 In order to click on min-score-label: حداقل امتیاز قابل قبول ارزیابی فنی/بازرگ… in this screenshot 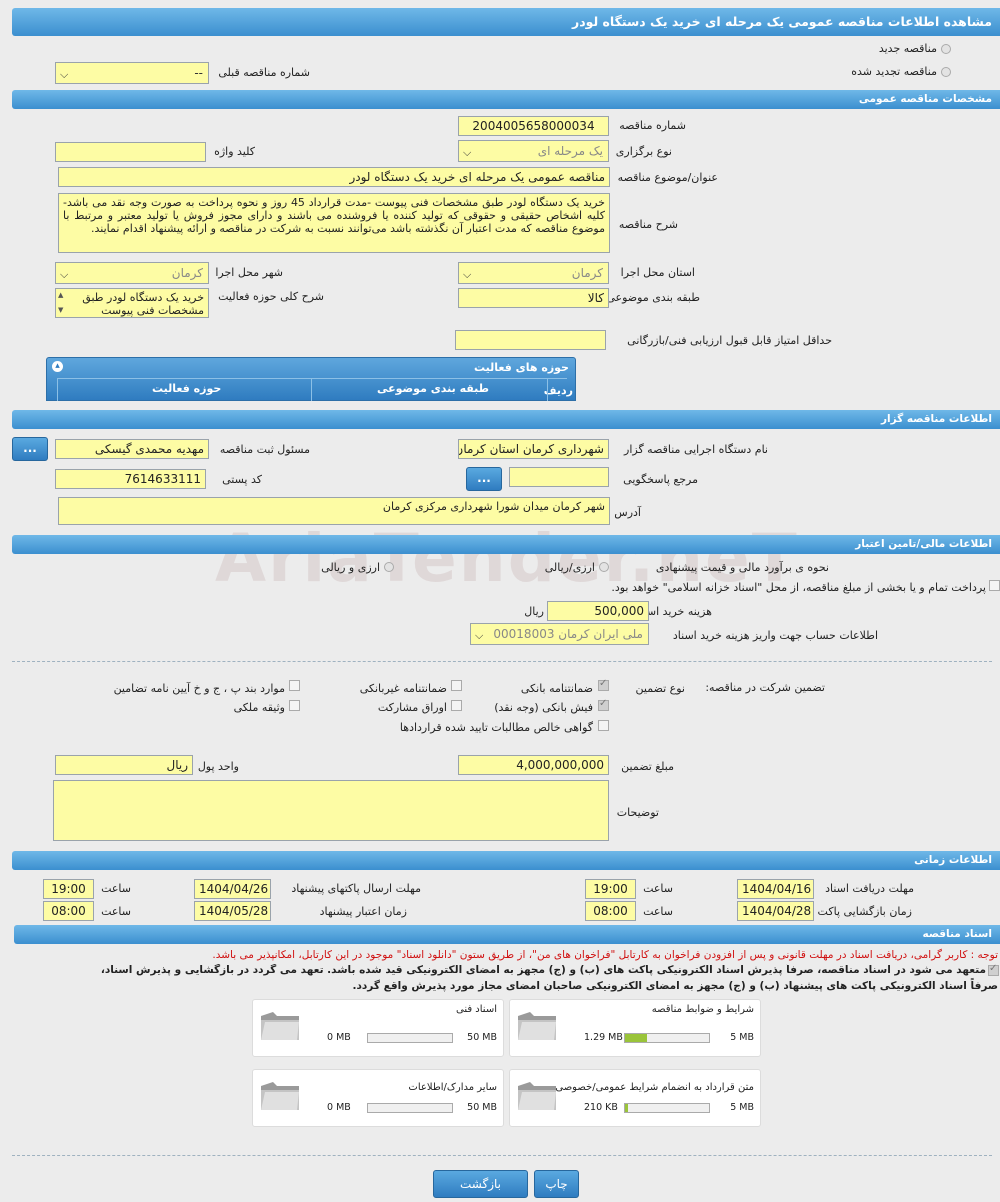, I will do `click(729, 340)`.